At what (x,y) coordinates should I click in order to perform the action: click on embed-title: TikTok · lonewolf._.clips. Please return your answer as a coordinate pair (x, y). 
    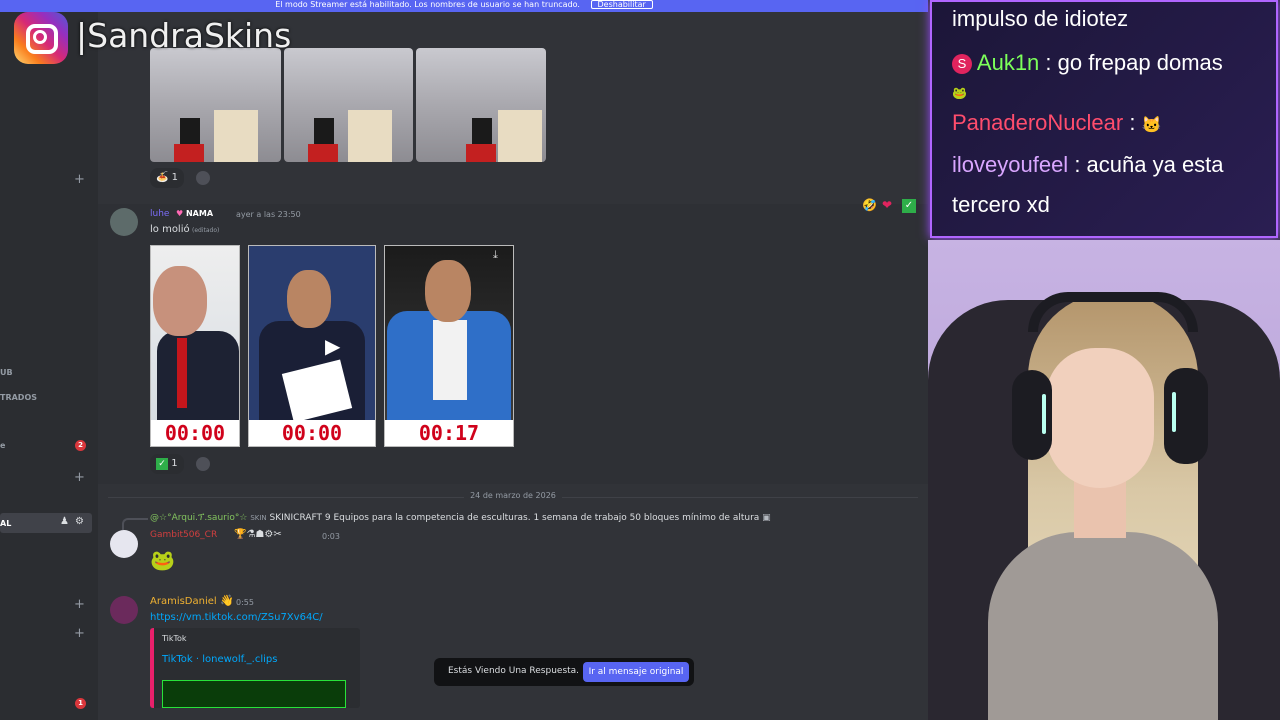
    Looking at the image, I should click on (219, 659).